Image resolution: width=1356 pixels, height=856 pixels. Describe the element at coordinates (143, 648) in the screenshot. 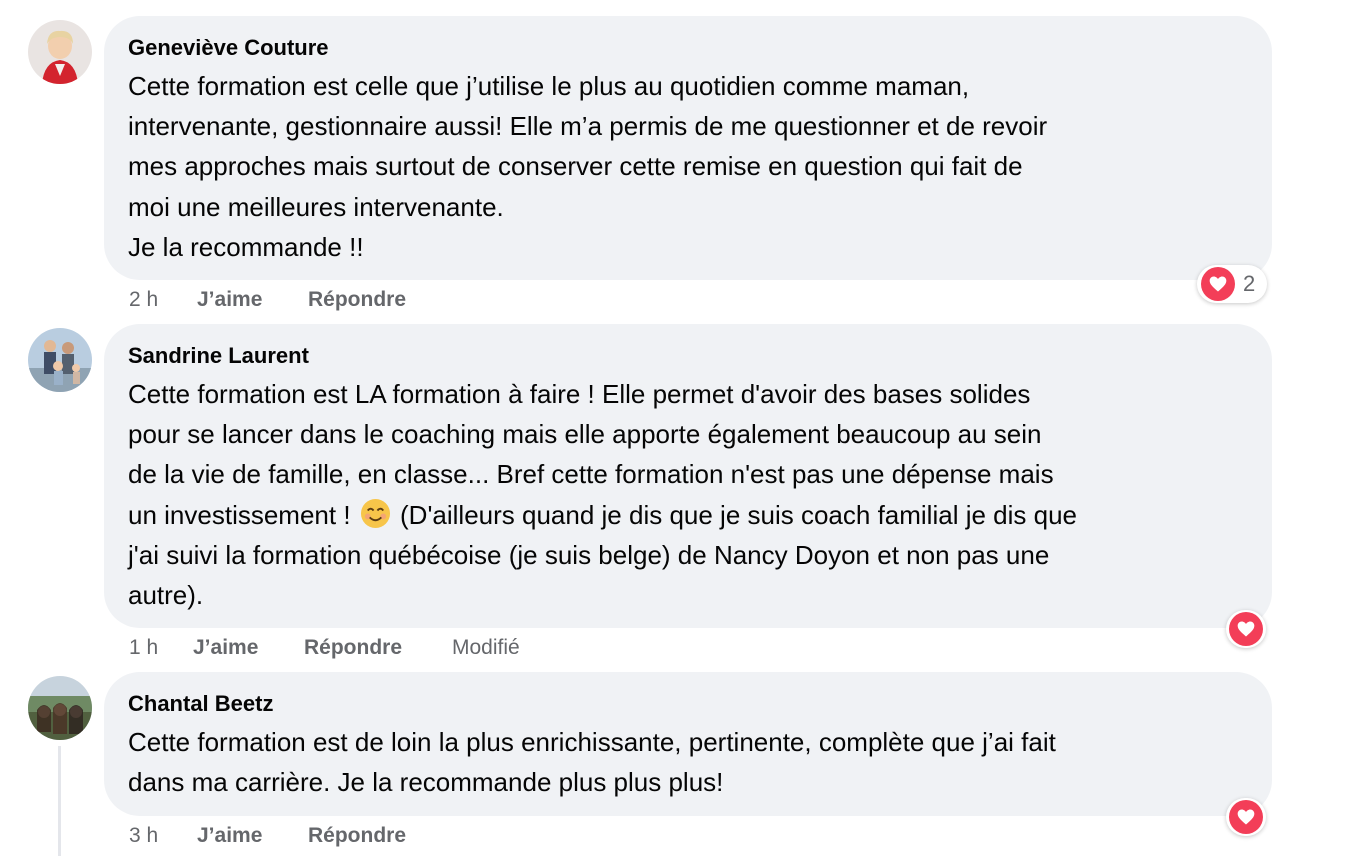

I see `comment-timestamp: 1 h` at that location.